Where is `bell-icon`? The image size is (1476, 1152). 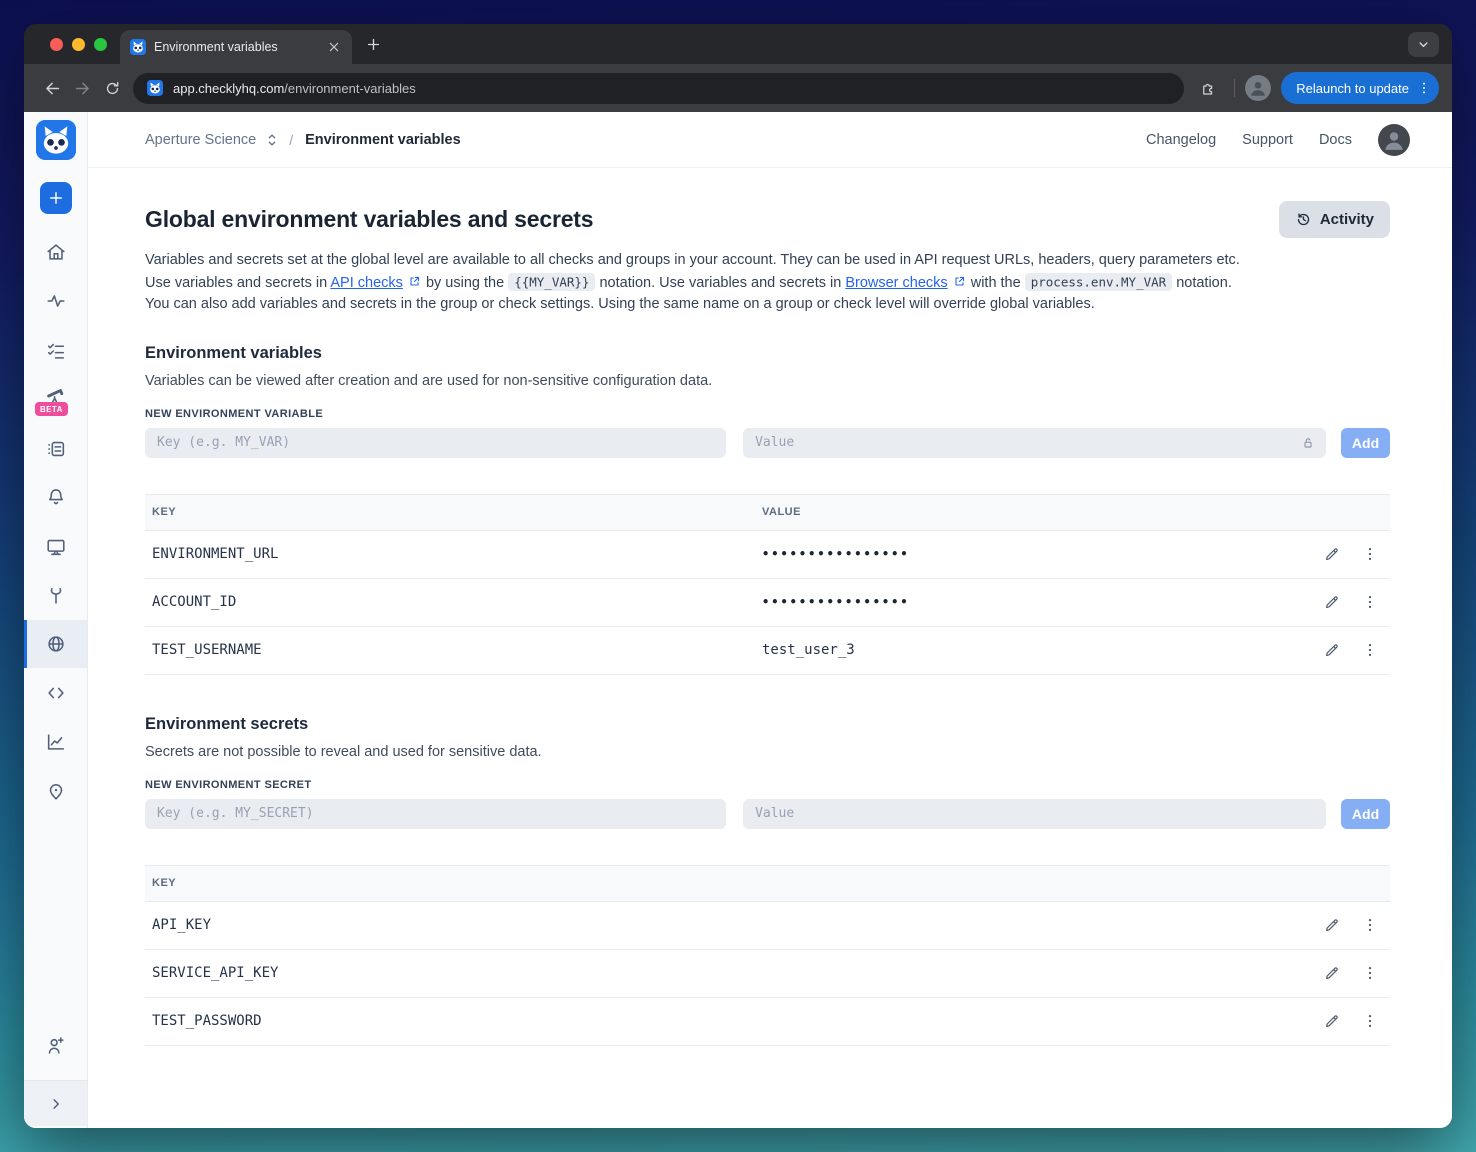 bell-icon is located at coordinates (56, 497).